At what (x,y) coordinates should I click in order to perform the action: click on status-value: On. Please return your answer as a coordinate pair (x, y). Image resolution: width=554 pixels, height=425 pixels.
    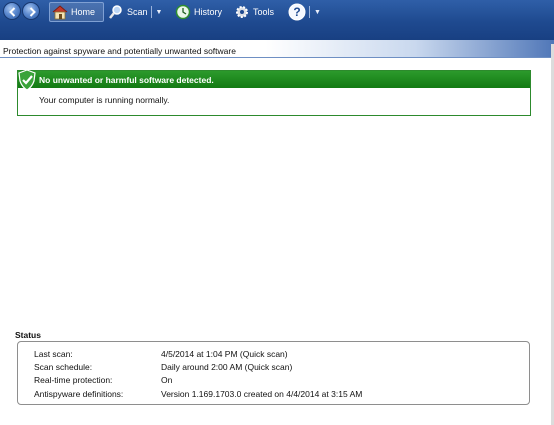
    Looking at the image, I should click on (167, 380).